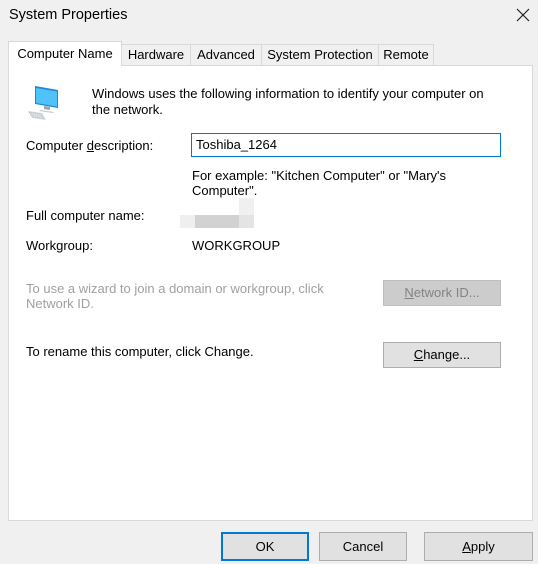 This screenshot has height=564, width=538. Describe the element at coordinates (363, 546) in the screenshot. I see `cancel-button: Cancel` at that location.